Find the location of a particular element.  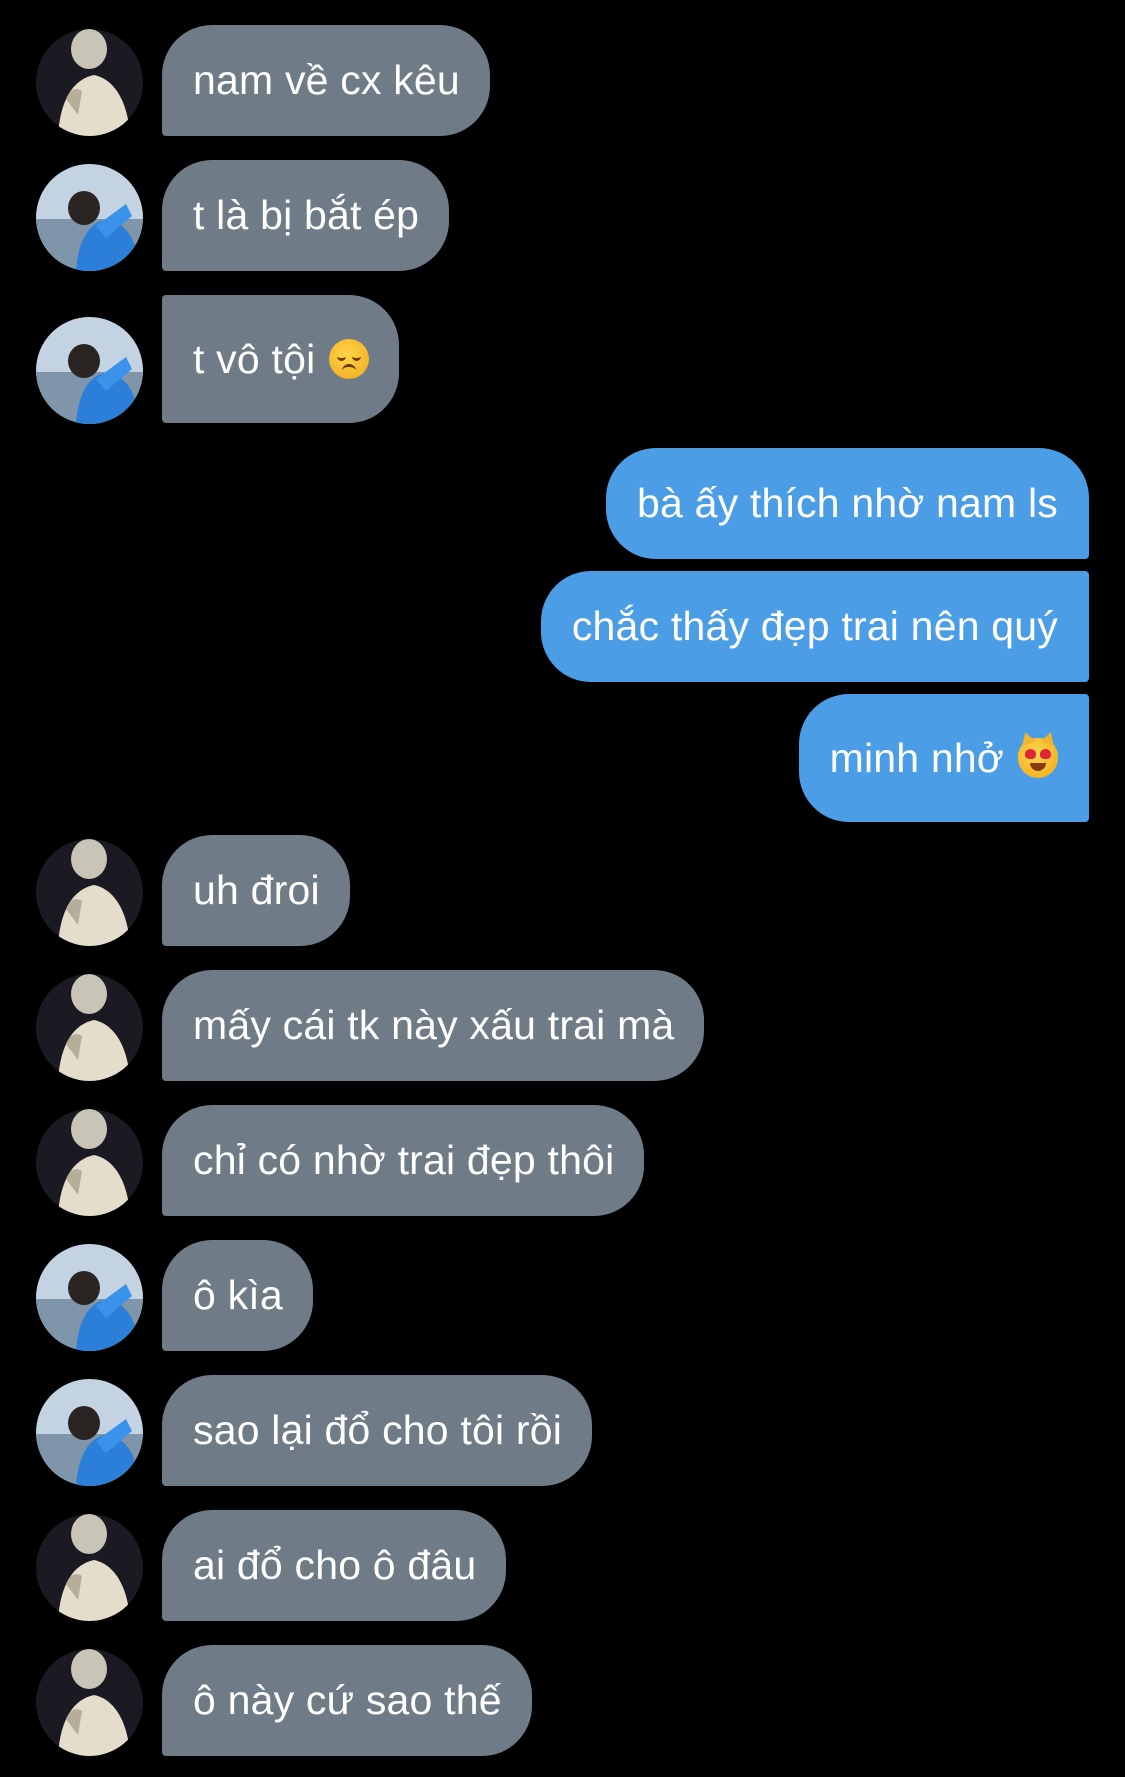

message-text: sao lại đổ cho tôi rồi is located at coordinates (378, 1430).